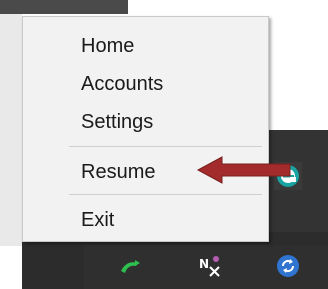  What do you see at coordinates (288, 176) in the screenshot?
I see `e-app-icon` at bounding box center [288, 176].